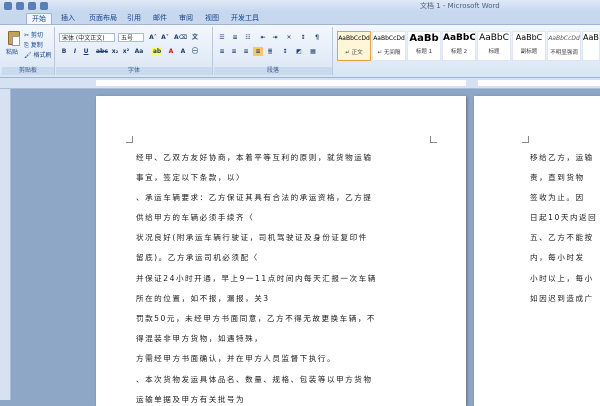 The width and height of the screenshot is (600, 406). I want to click on style-more: AaBbC, so click(591, 46).